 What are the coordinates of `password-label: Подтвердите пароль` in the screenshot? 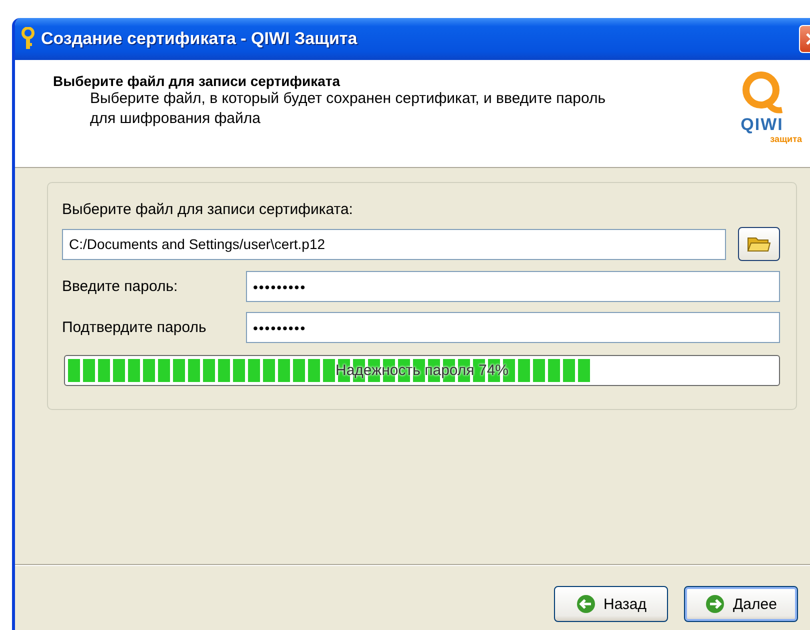 It's located at (135, 327).